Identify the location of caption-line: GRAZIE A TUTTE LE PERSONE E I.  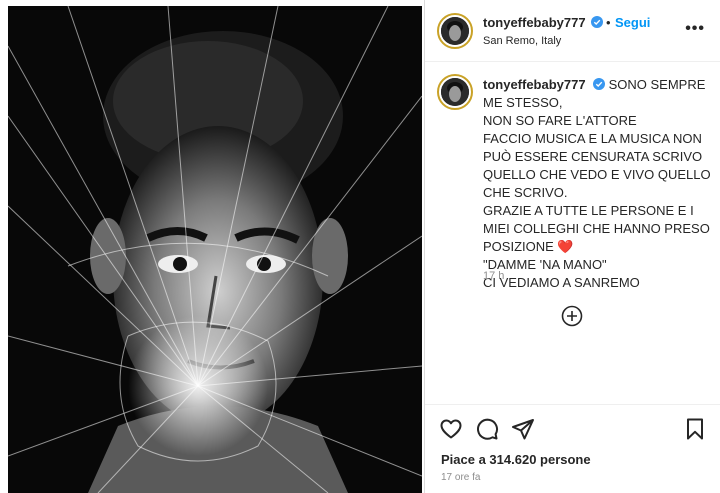
(588, 210).